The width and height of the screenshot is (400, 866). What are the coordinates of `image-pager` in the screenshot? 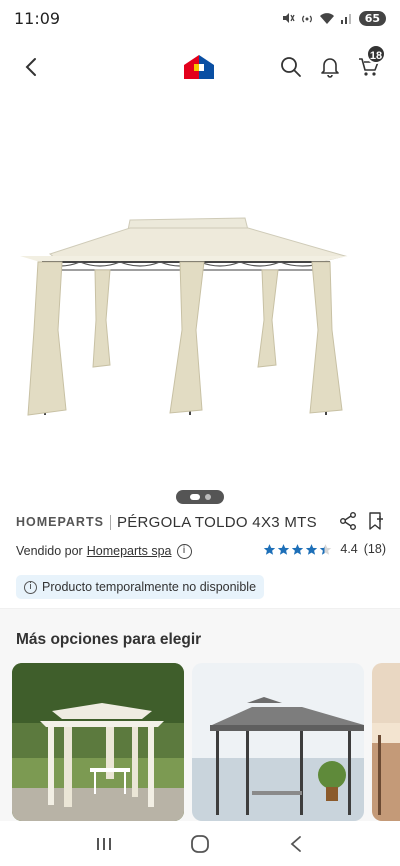 It's located at (200, 497).